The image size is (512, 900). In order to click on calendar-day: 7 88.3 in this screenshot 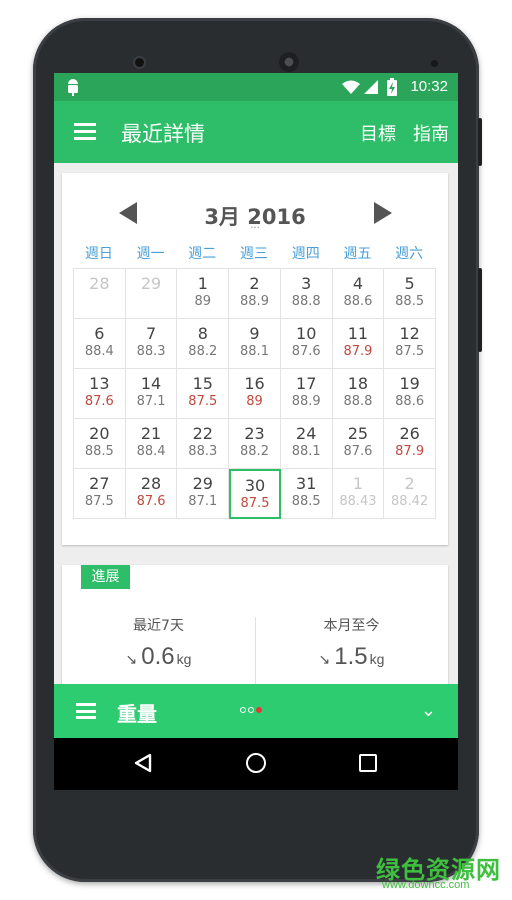, I will do `click(151, 344)`.